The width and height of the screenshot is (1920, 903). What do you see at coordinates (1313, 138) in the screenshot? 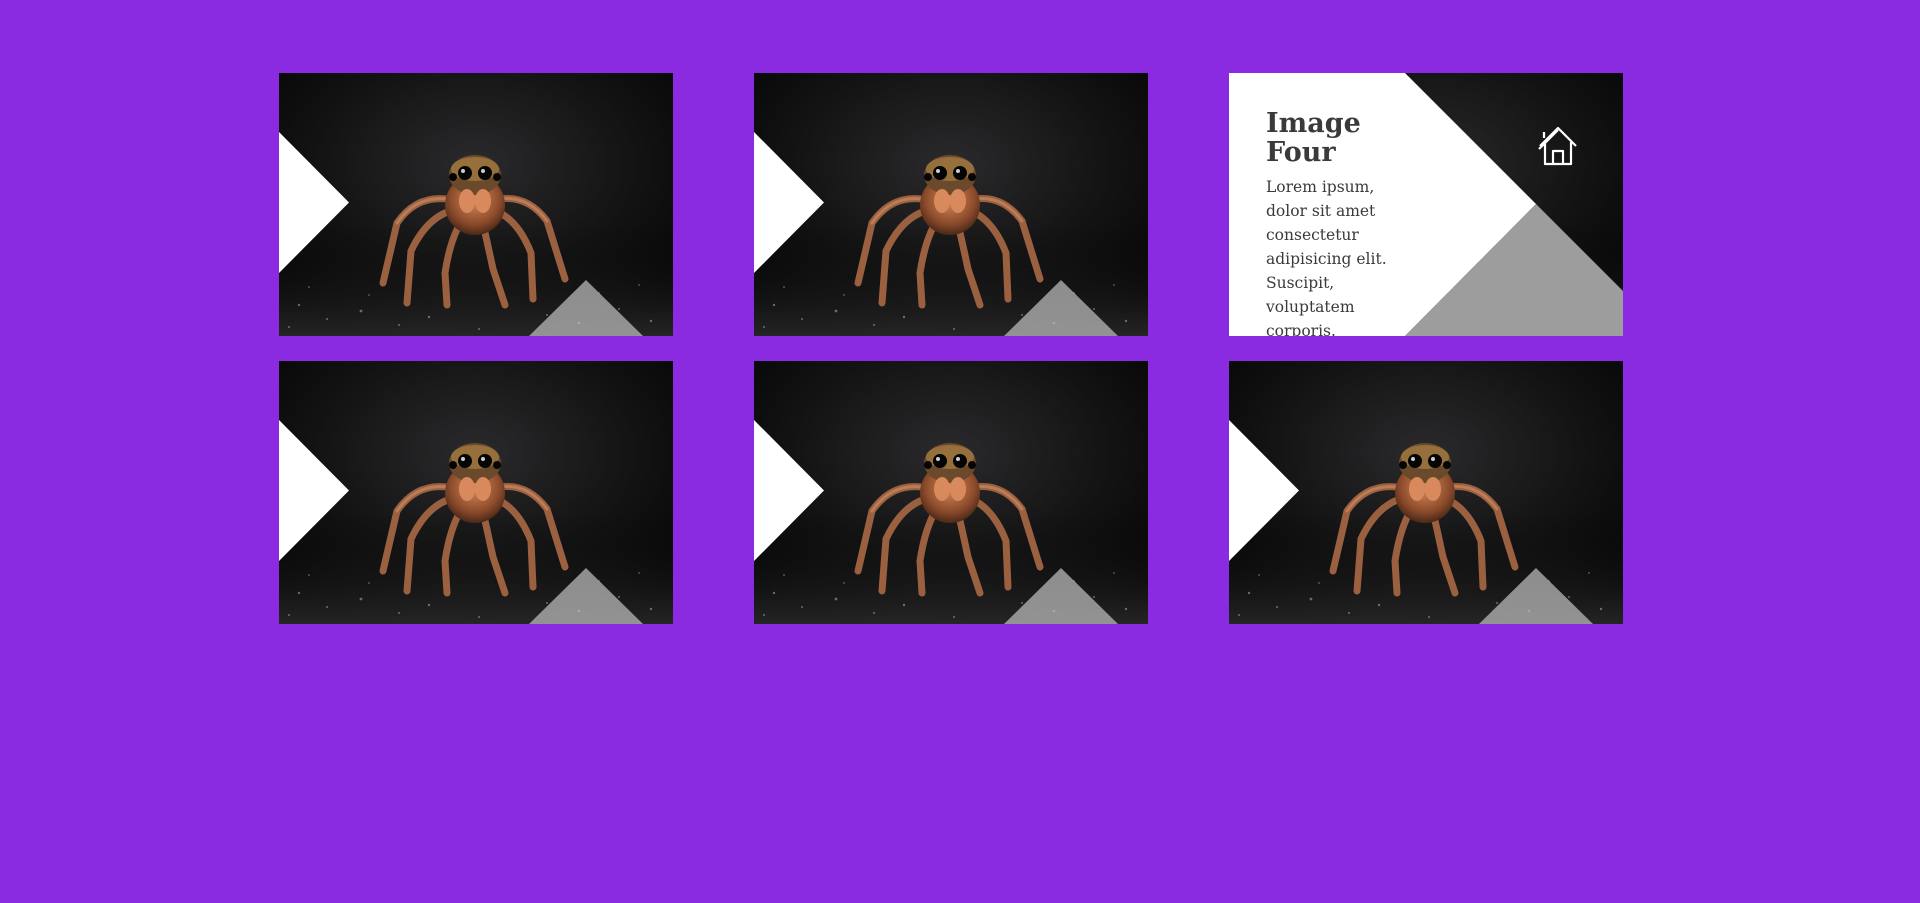
I see `card-title: Image Four` at bounding box center [1313, 138].